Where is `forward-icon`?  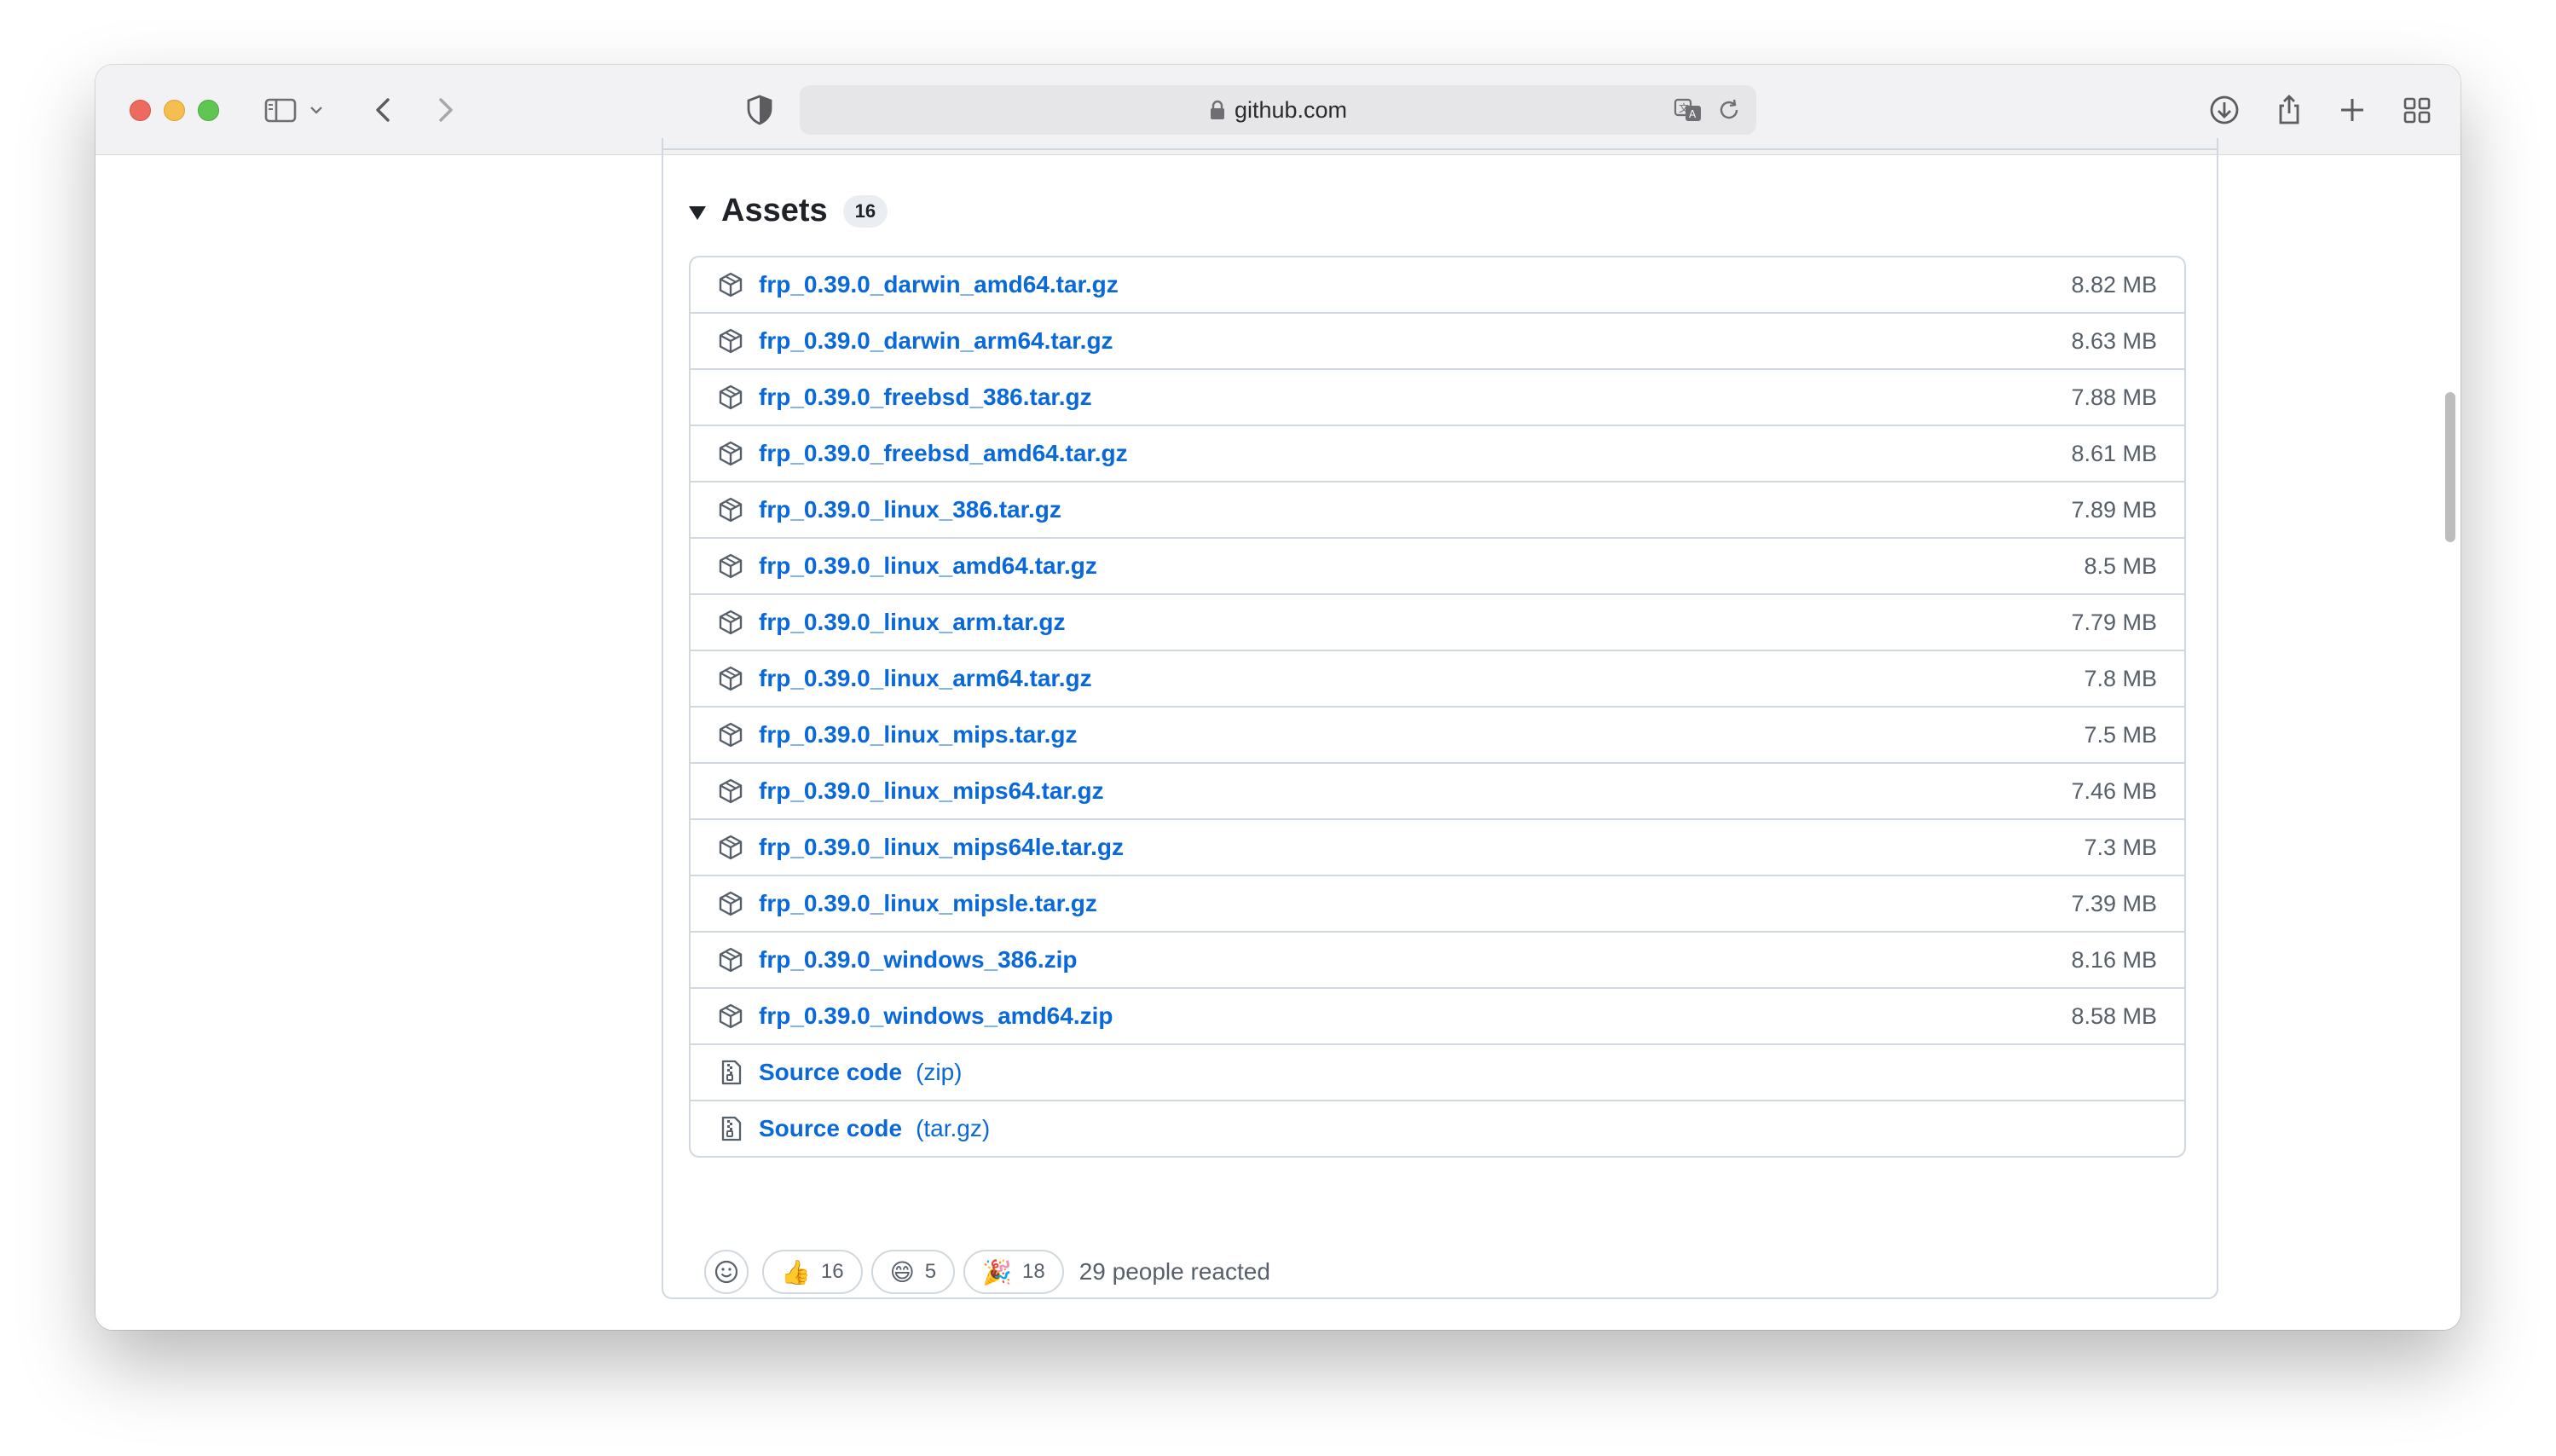 forward-icon is located at coordinates (444, 110).